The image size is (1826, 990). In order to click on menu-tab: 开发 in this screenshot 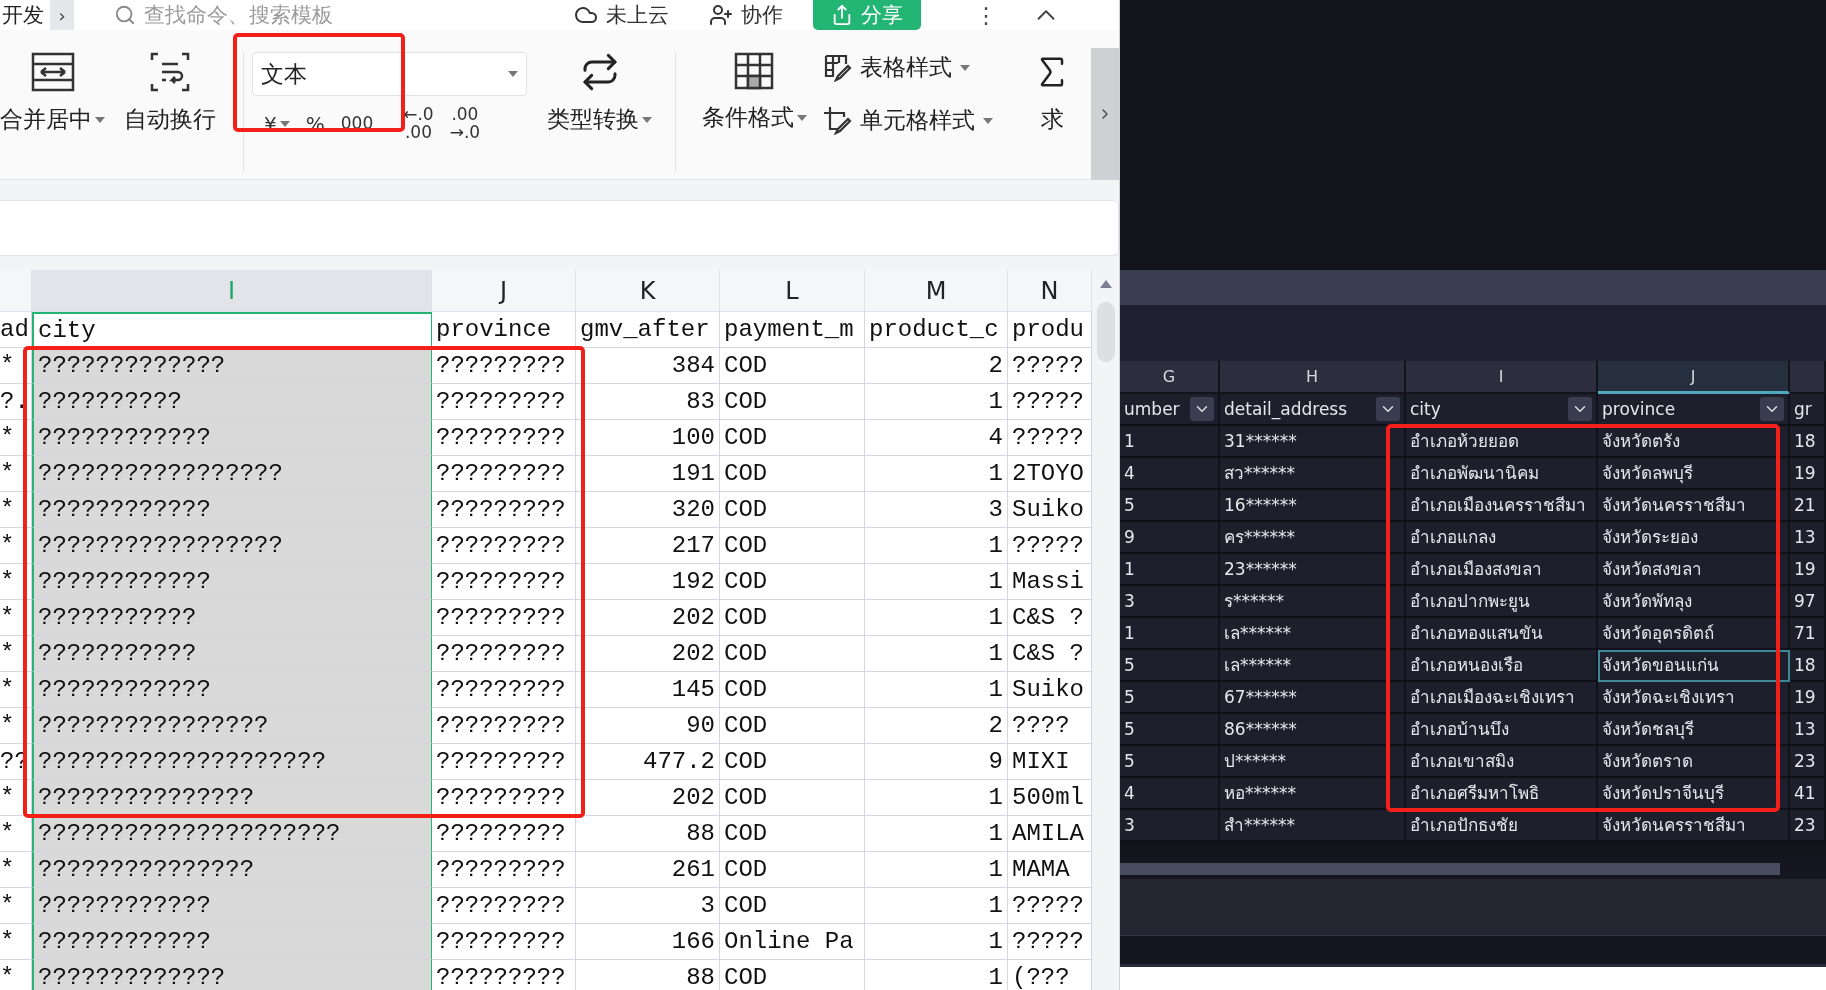, I will do `click(22, 15)`.